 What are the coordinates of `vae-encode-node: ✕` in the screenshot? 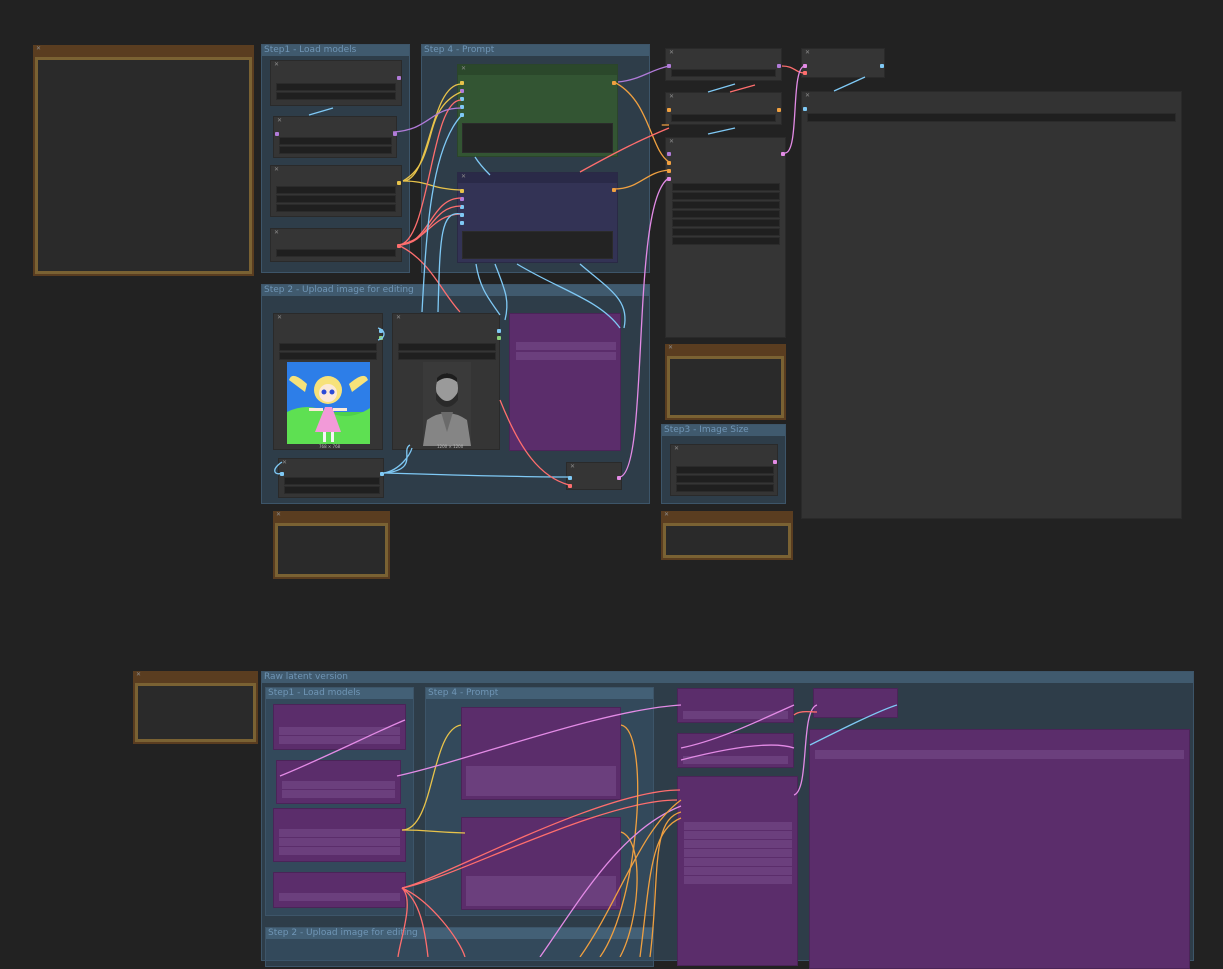 It's located at (594, 476).